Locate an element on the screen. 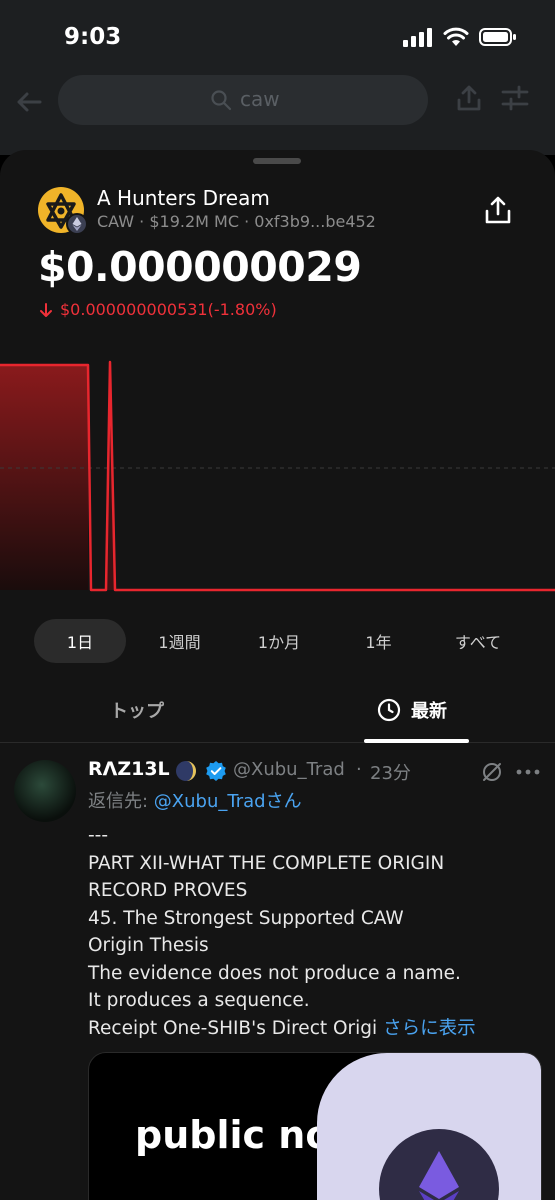 This screenshot has width=555, height=1200. post-text-line: It produces a sequence. is located at coordinates (199, 1000).